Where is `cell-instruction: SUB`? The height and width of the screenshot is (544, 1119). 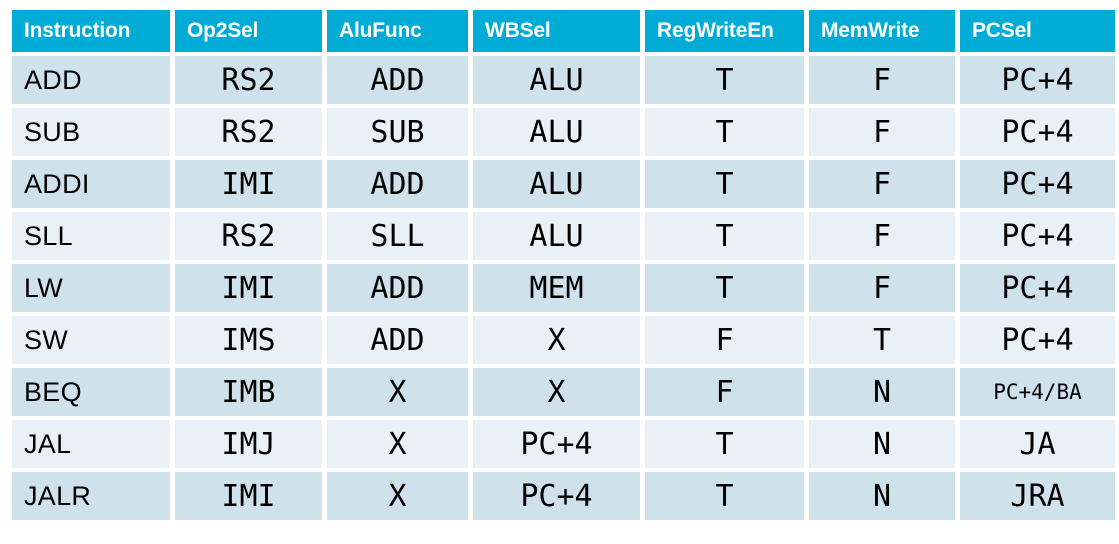
cell-instruction: SUB is located at coordinates (91, 132).